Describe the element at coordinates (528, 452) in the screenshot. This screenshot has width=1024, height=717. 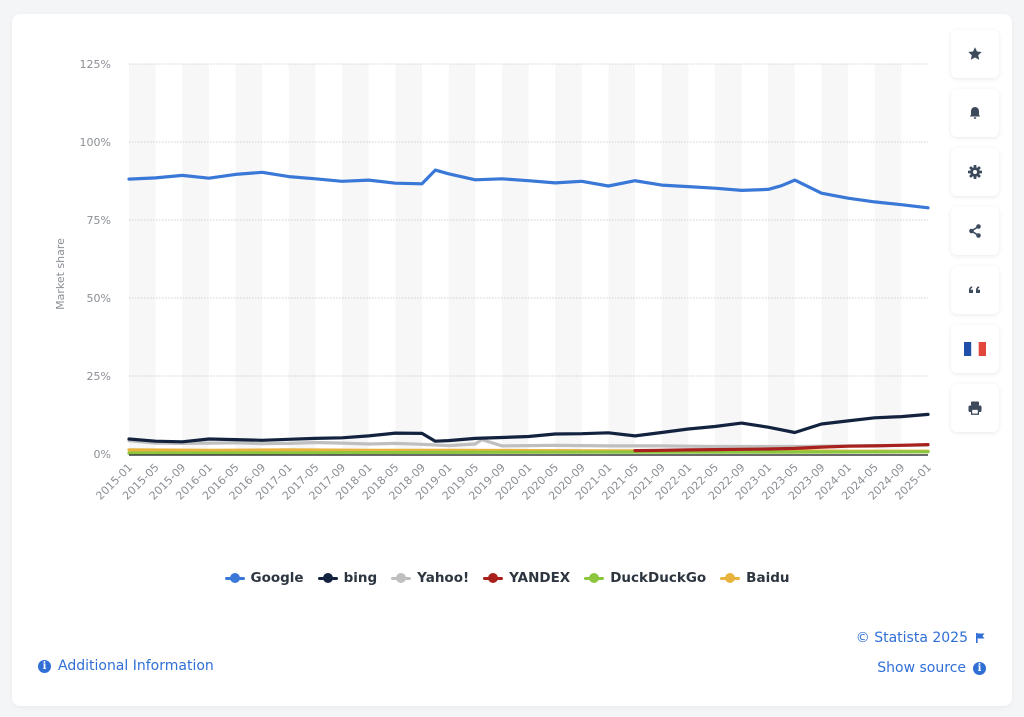
I see `series-line-duckduckgo` at that location.